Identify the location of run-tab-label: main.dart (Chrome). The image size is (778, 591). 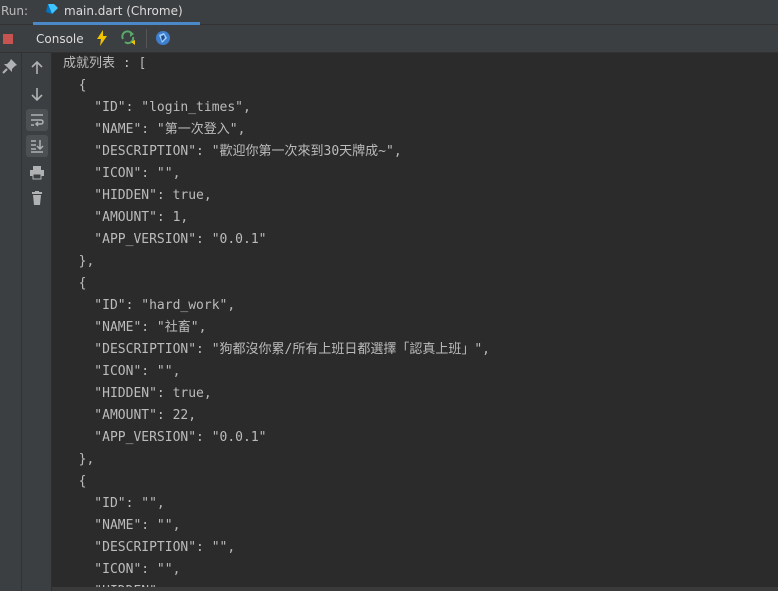
(123, 11).